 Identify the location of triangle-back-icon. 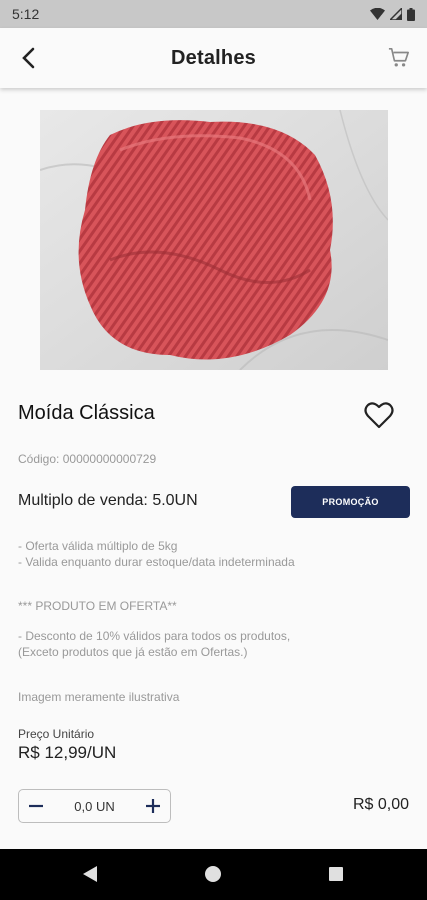
(90, 874).